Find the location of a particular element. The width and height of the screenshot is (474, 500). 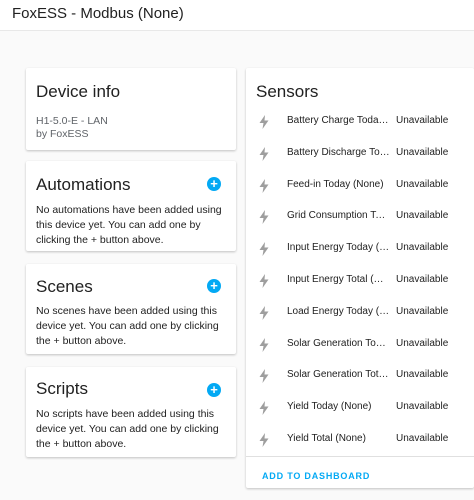

device-model: H1-5.0-E - LAN is located at coordinates (72, 121).